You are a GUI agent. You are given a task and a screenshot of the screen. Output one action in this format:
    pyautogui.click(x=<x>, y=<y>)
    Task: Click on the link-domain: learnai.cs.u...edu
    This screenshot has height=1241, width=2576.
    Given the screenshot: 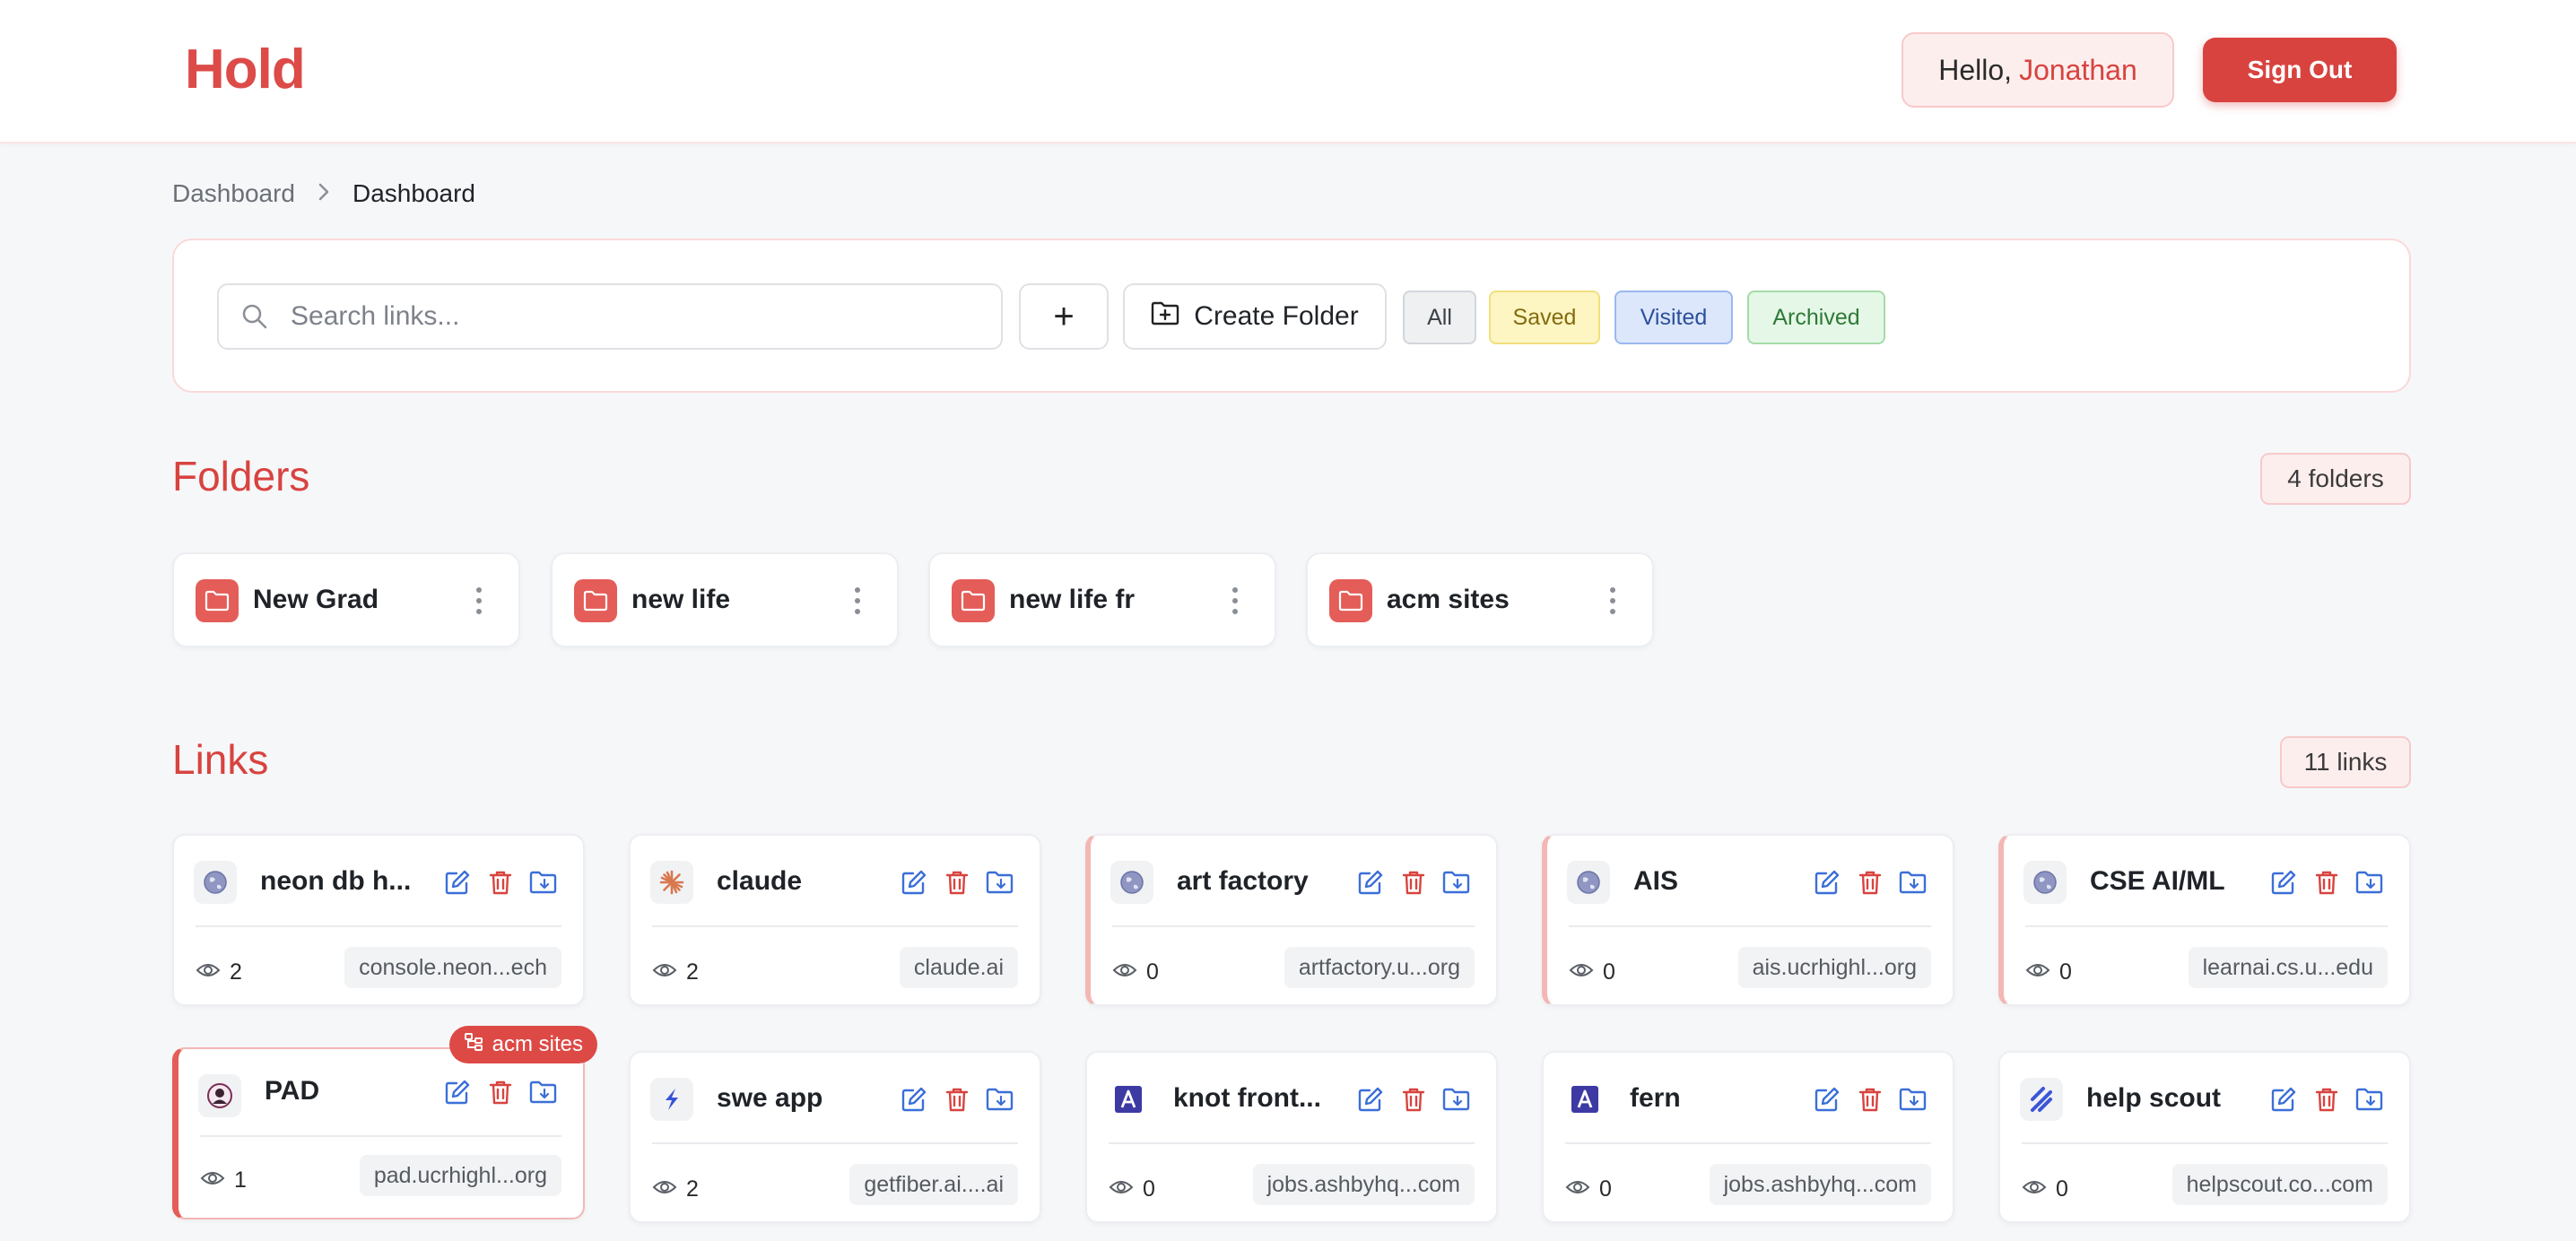 What is the action you would take?
    pyautogui.click(x=2288, y=968)
    